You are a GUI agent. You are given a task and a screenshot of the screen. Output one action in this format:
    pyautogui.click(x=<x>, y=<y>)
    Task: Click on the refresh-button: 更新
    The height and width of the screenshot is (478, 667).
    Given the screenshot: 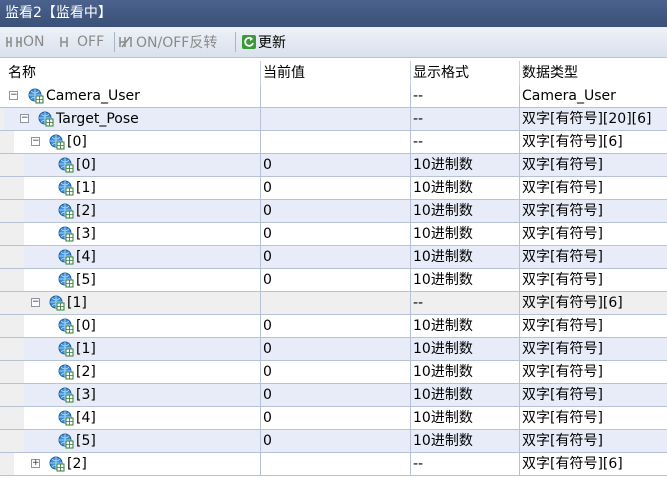 What is the action you would take?
    pyautogui.click(x=263, y=42)
    